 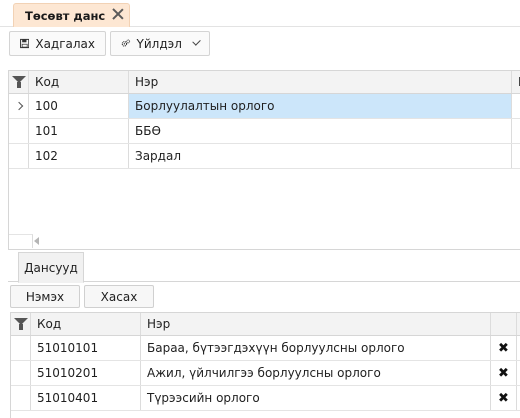 I want to click on gears-icon, so click(x=126, y=43).